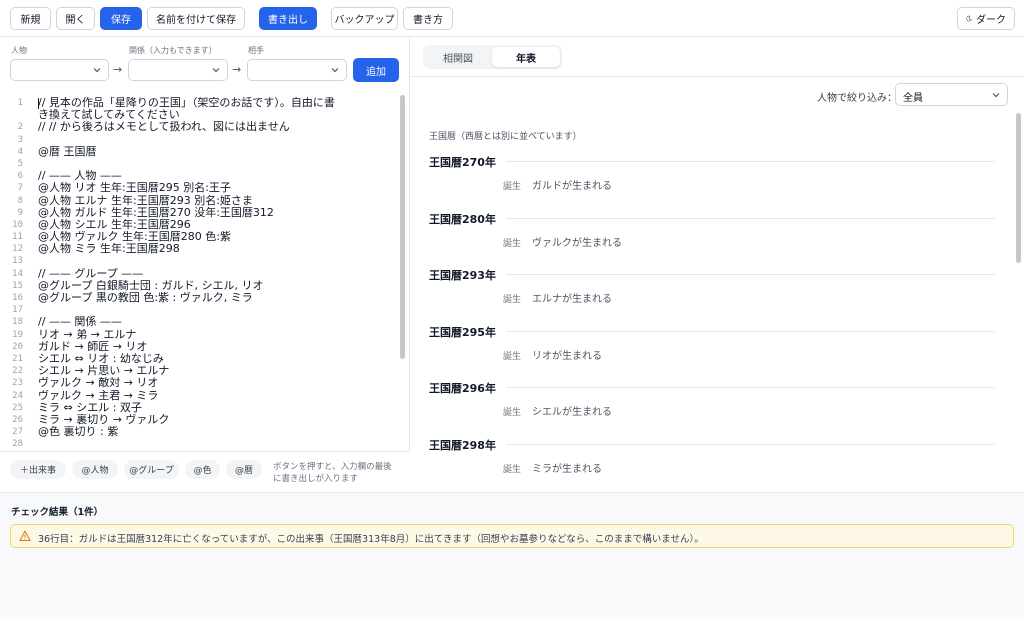 This screenshot has height=617, width=1024. What do you see at coordinates (17, 237) in the screenshot?
I see `line-number: 11` at bounding box center [17, 237].